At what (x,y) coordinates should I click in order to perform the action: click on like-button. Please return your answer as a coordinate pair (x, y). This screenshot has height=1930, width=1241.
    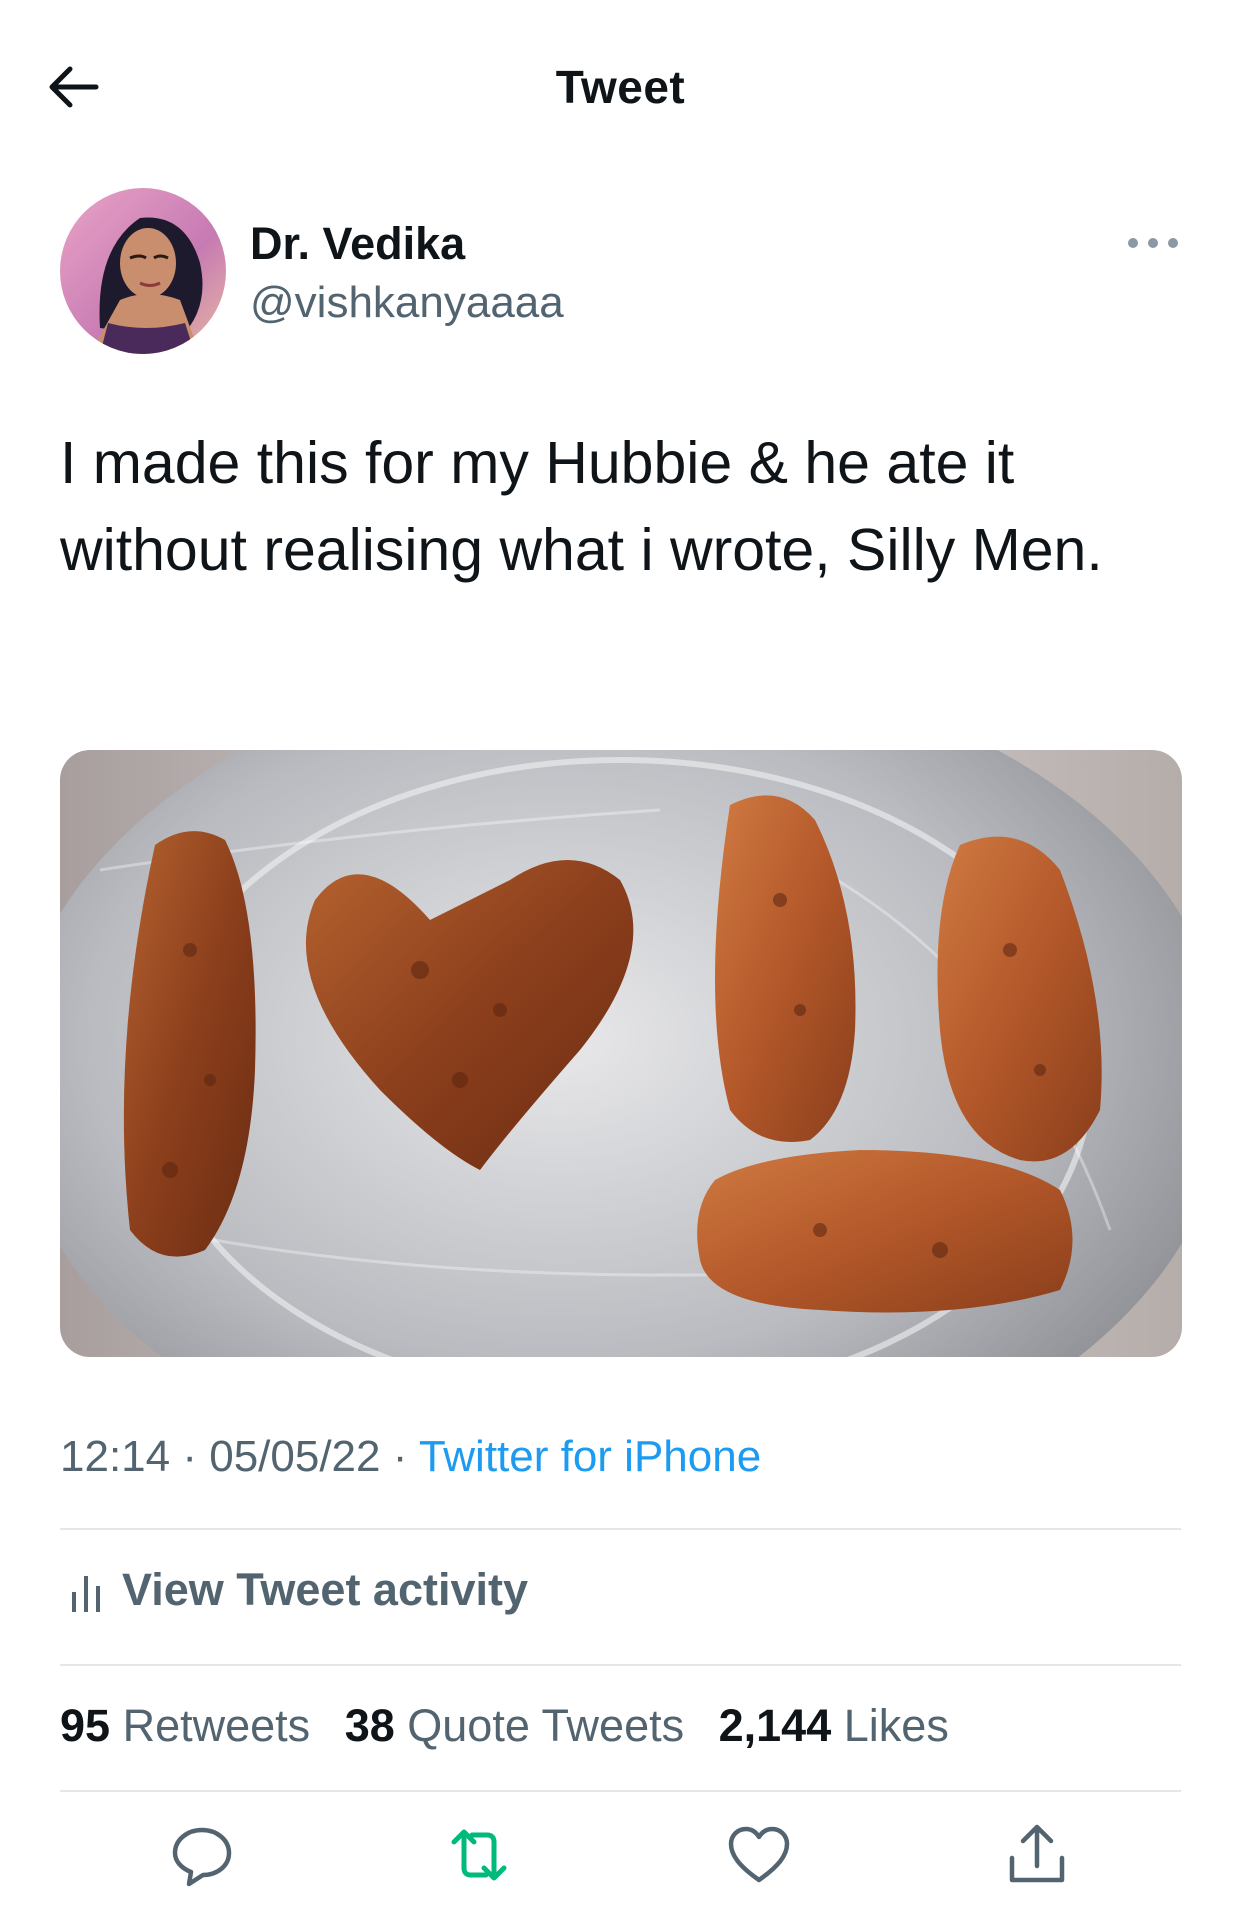
    Looking at the image, I should click on (759, 1855).